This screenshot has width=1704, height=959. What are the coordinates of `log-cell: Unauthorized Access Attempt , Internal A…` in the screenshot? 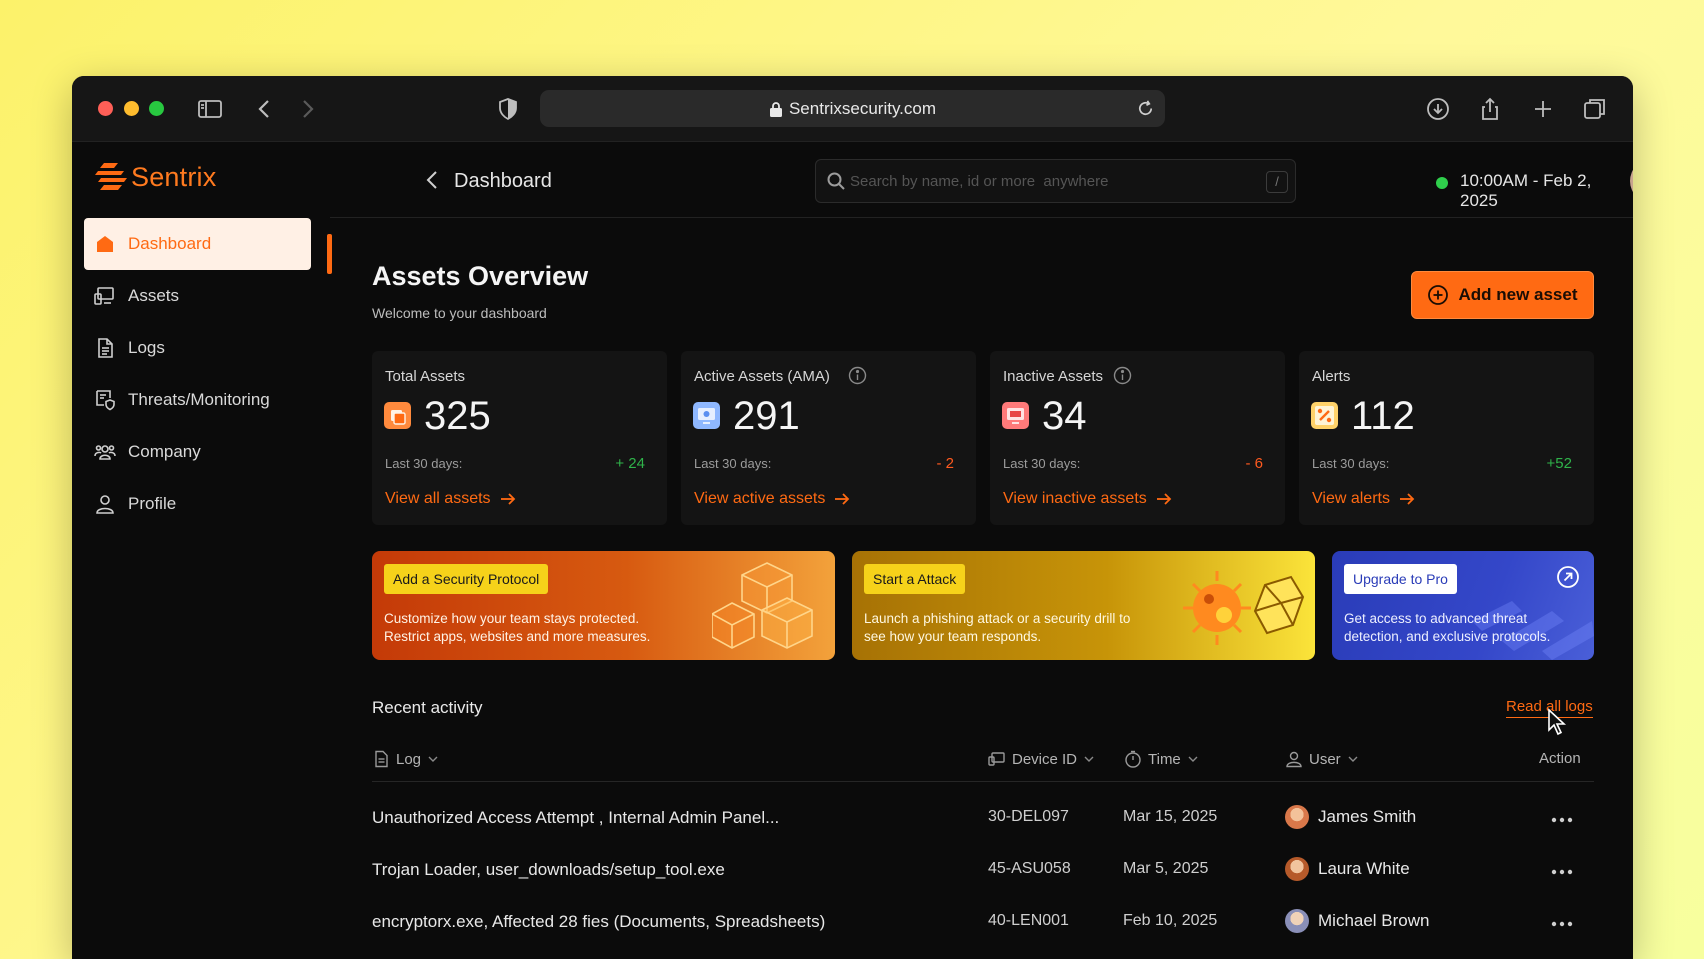 It's located at (575, 818).